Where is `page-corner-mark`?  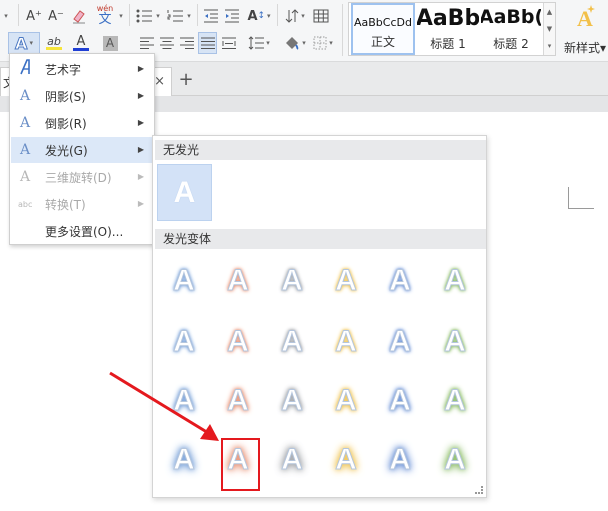 page-corner-mark is located at coordinates (581, 198).